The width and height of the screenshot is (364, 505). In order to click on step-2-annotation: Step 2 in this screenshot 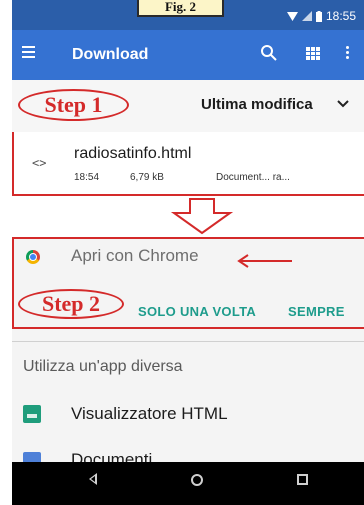, I will do `click(71, 304)`.